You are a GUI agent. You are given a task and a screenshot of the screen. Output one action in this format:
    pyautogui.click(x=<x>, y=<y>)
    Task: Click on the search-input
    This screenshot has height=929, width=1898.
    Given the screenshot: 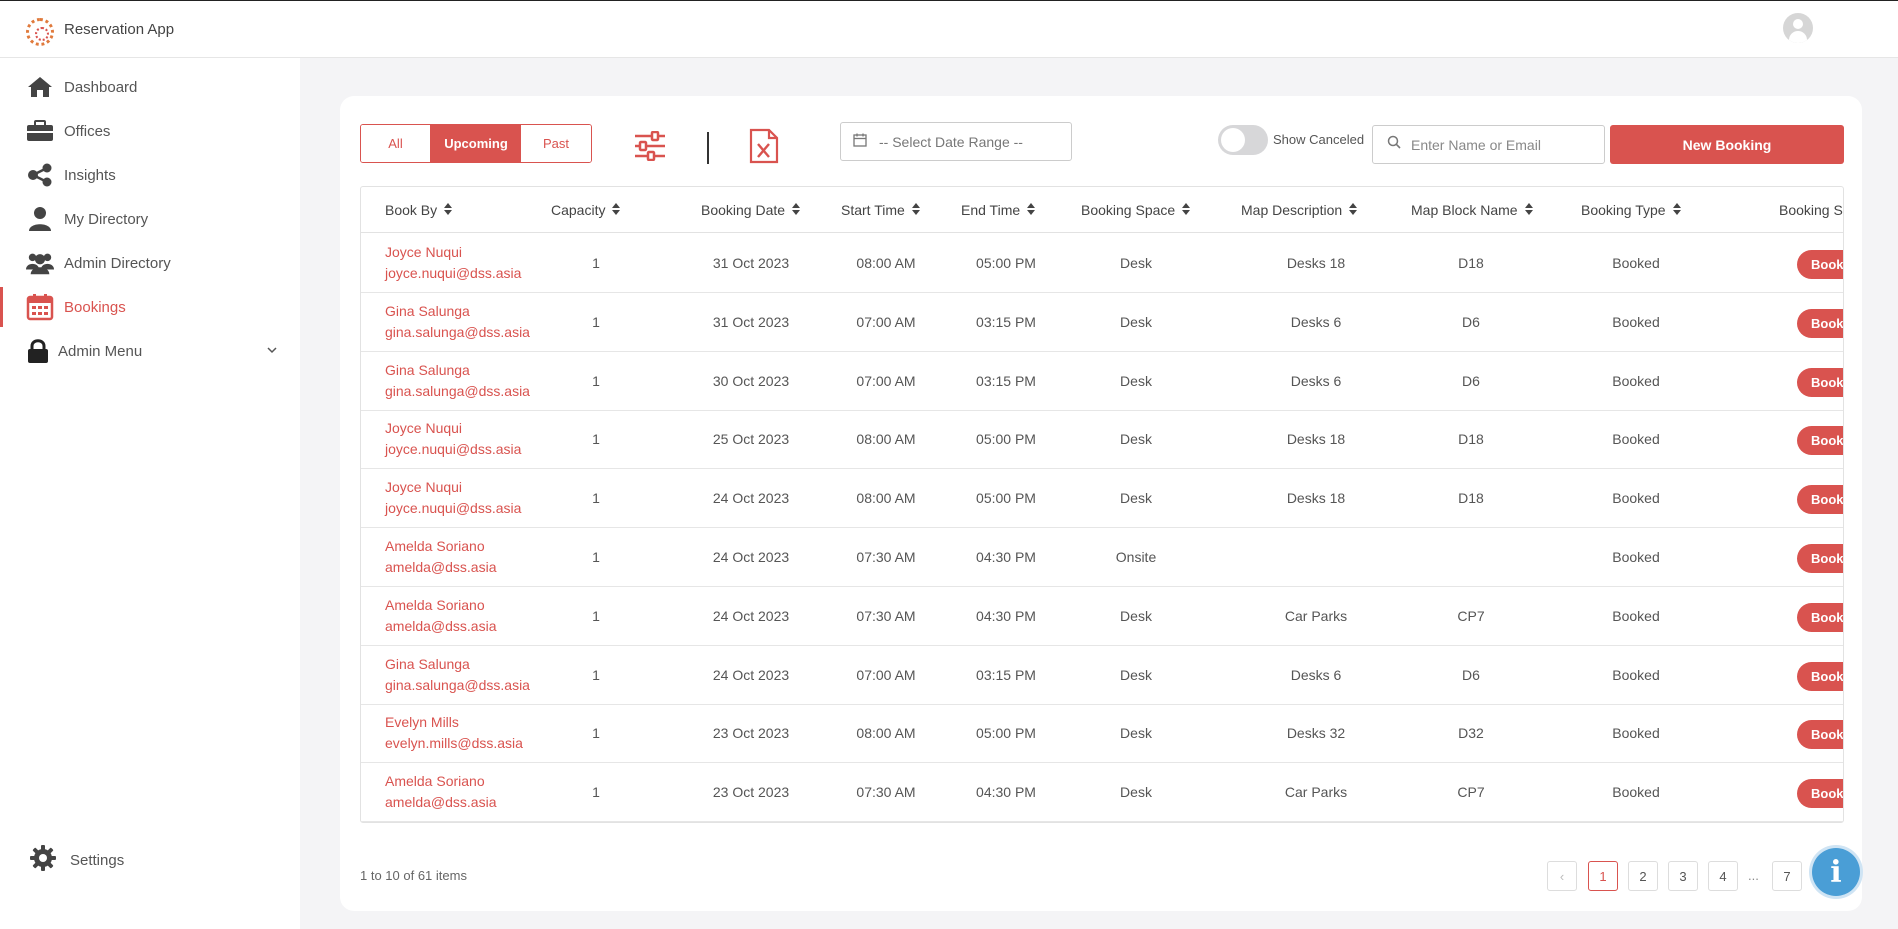 What is the action you would take?
    pyautogui.click(x=1501, y=144)
    